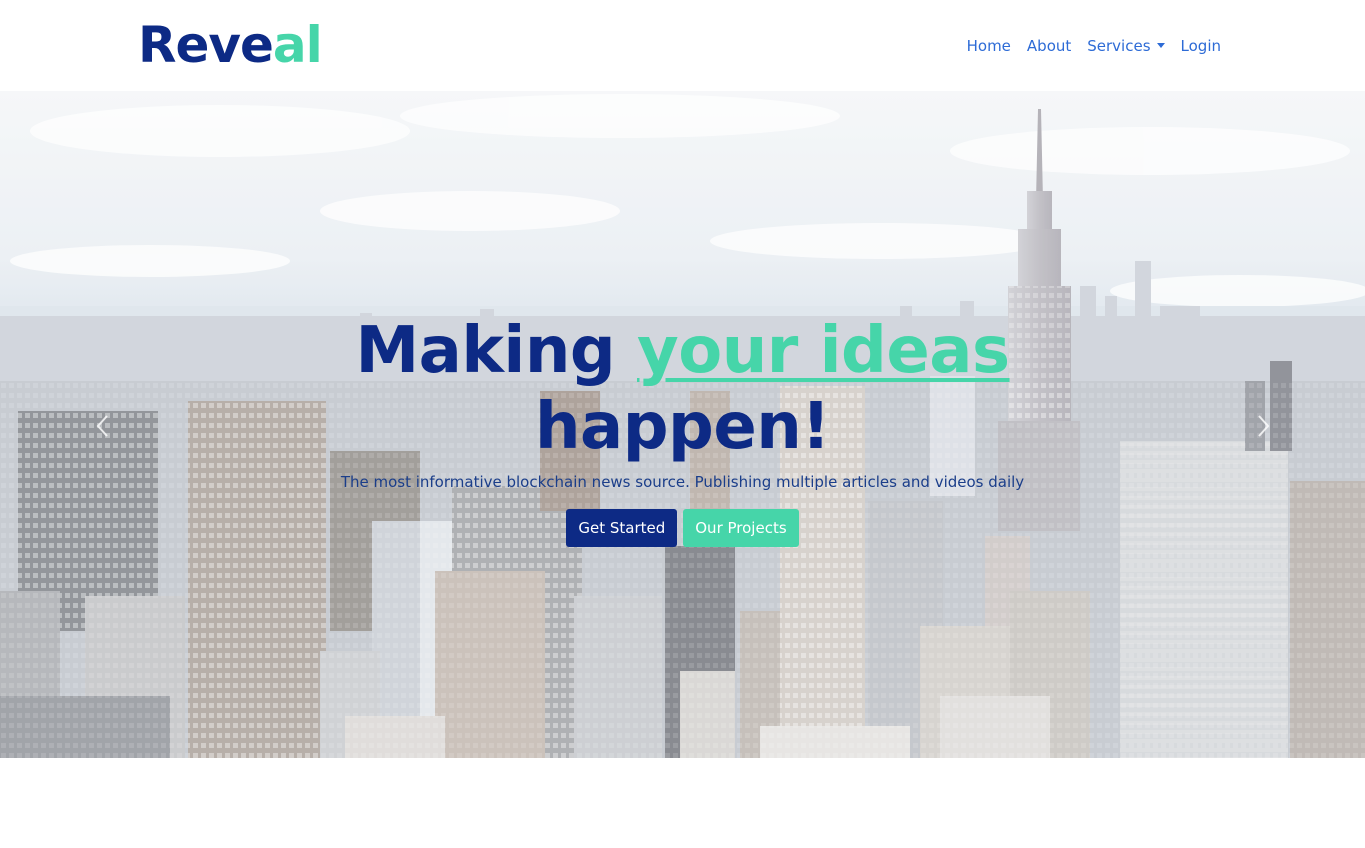  What do you see at coordinates (1049, 46) in the screenshot?
I see `nav-about-link: About` at bounding box center [1049, 46].